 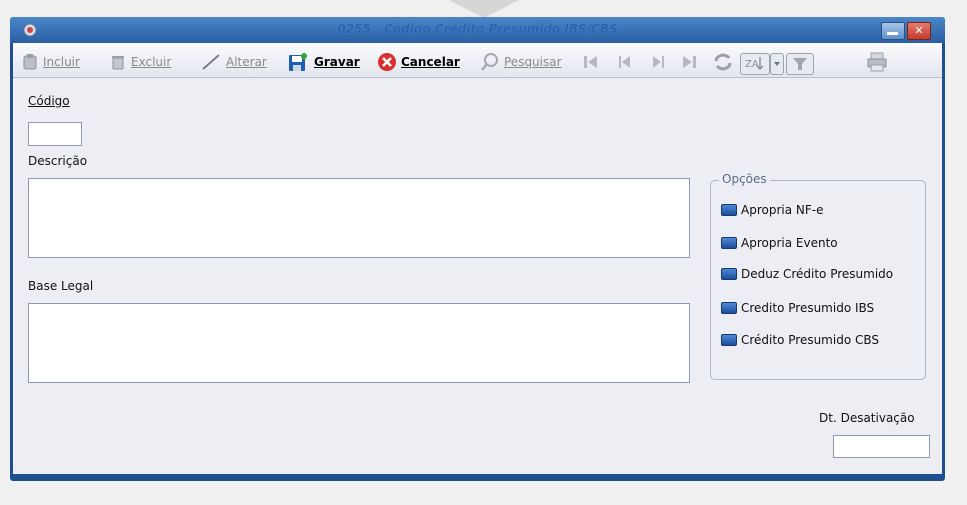 I want to click on option-label: Deduz Crédito Presumido, so click(x=817, y=274).